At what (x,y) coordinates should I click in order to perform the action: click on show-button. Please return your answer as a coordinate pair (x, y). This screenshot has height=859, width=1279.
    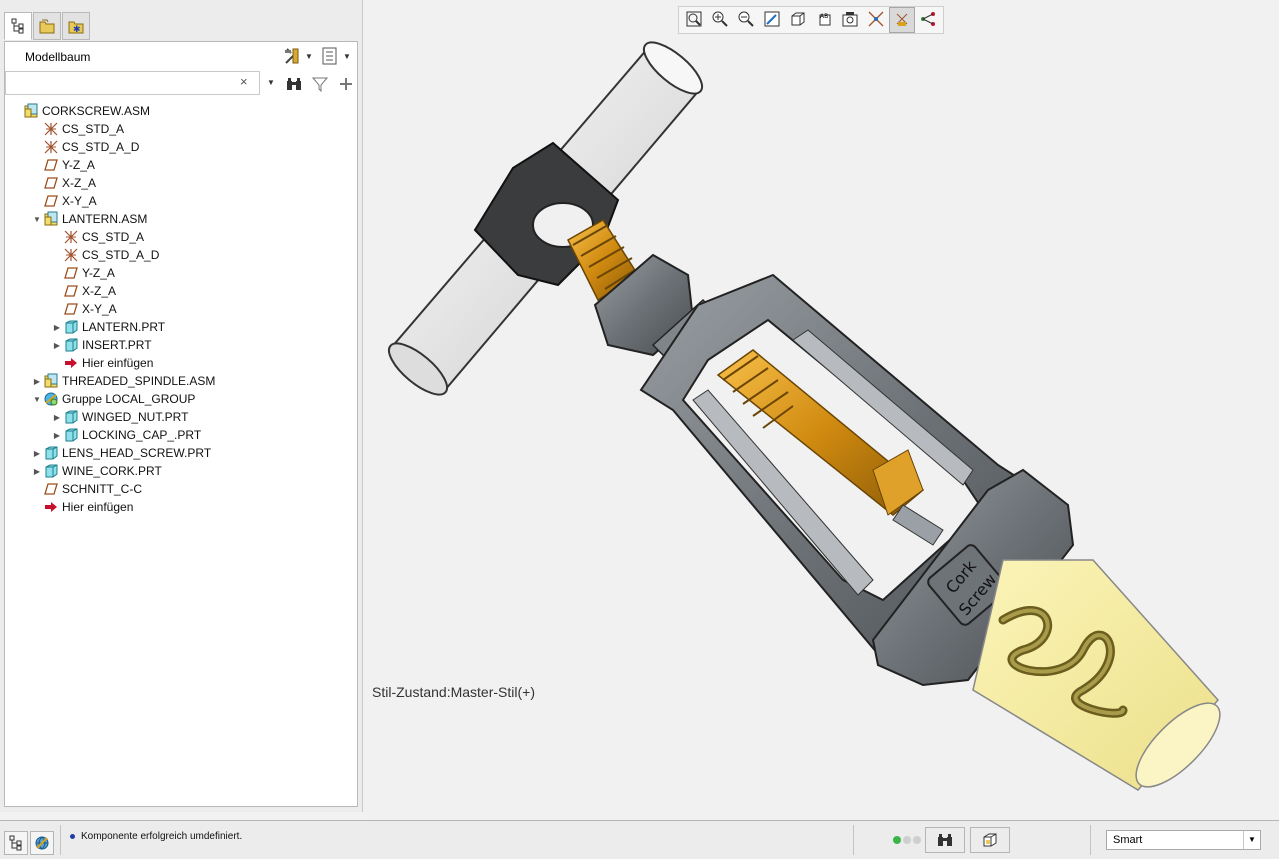
    Looking at the image, I should click on (330, 56).